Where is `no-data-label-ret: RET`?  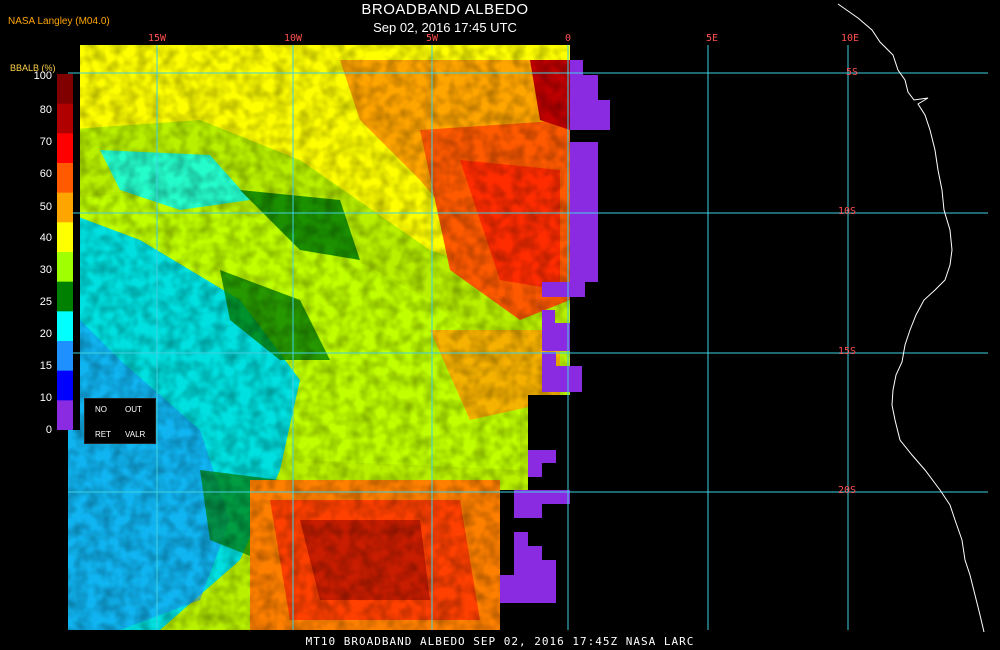 no-data-label-ret: RET is located at coordinates (103, 434).